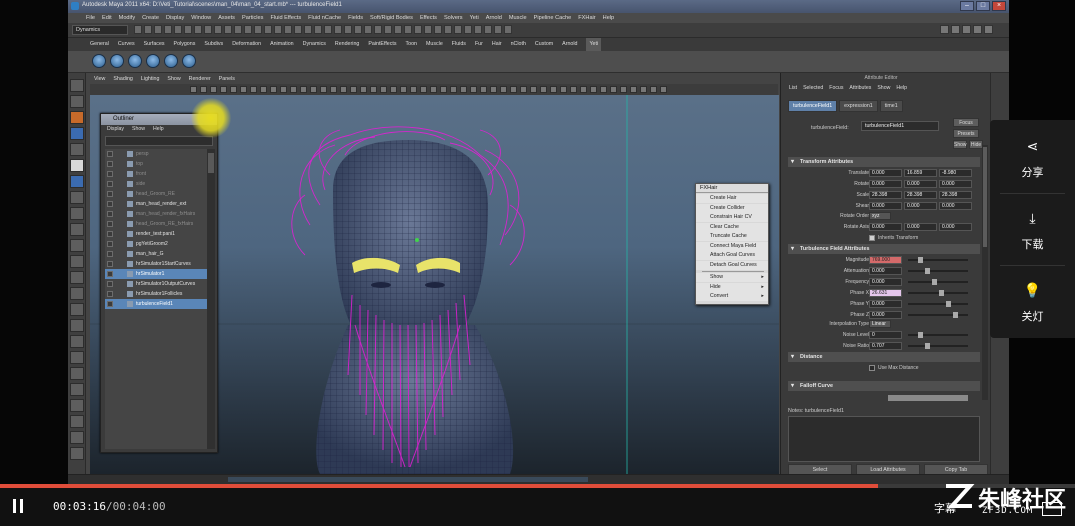 The width and height of the screenshot is (1075, 526). What do you see at coordinates (900, 126) in the screenshot?
I see `ae-node-name-field: turbulenceField1` at bounding box center [900, 126].